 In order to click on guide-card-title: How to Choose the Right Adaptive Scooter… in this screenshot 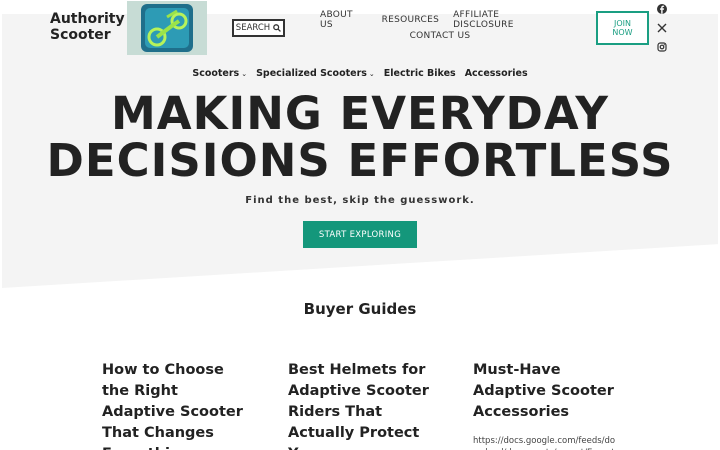, I will do `click(177, 405)`.